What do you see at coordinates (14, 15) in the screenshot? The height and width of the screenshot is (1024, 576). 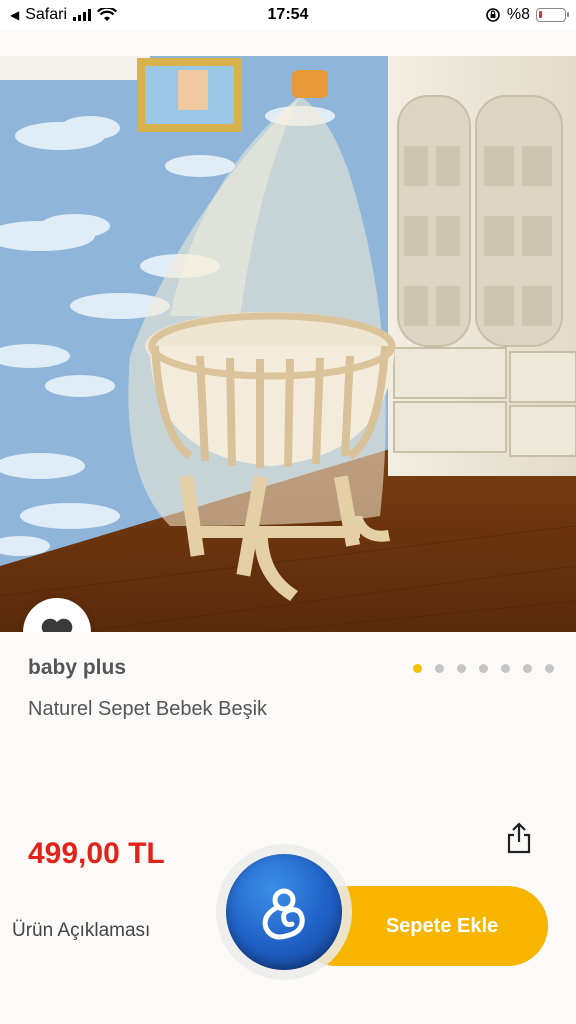 I see `back-arrow-icon: ◀` at bounding box center [14, 15].